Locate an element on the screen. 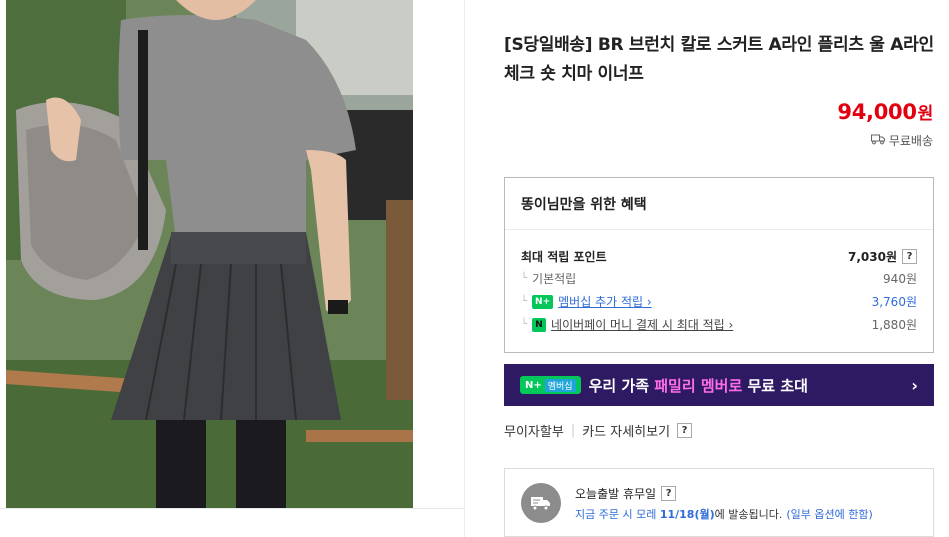 The height and width of the screenshot is (537, 949). membership-badge: N+ 멤버십 is located at coordinates (550, 385).